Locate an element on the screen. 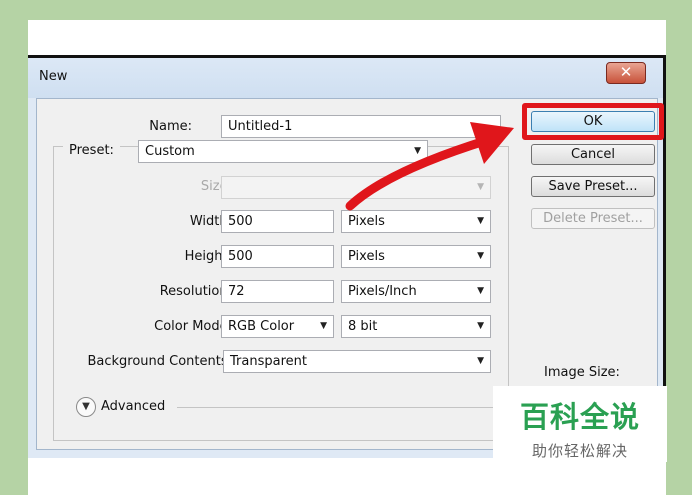 This screenshot has width=692, height=495. watermark-title: 百科全说 is located at coordinates (579, 417).